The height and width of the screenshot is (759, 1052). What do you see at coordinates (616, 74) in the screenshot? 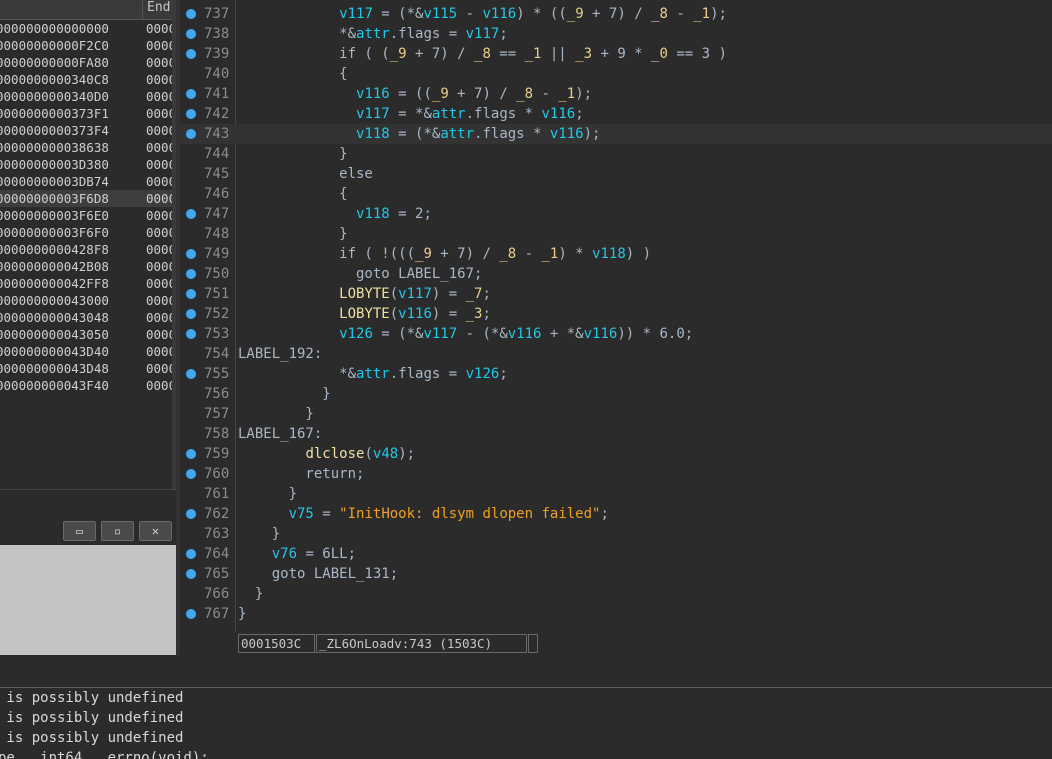
I see `code-line: 740 {` at bounding box center [616, 74].